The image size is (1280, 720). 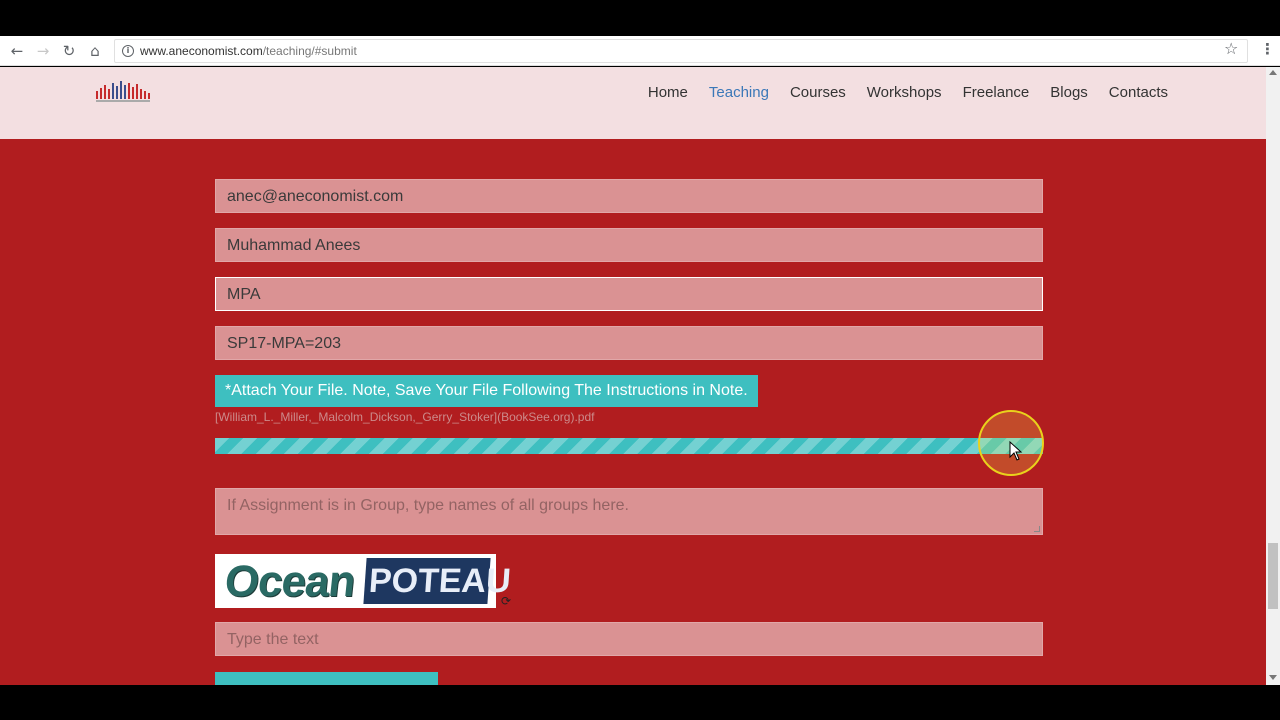 I want to click on screen-top-border, so click(x=640, y=18).